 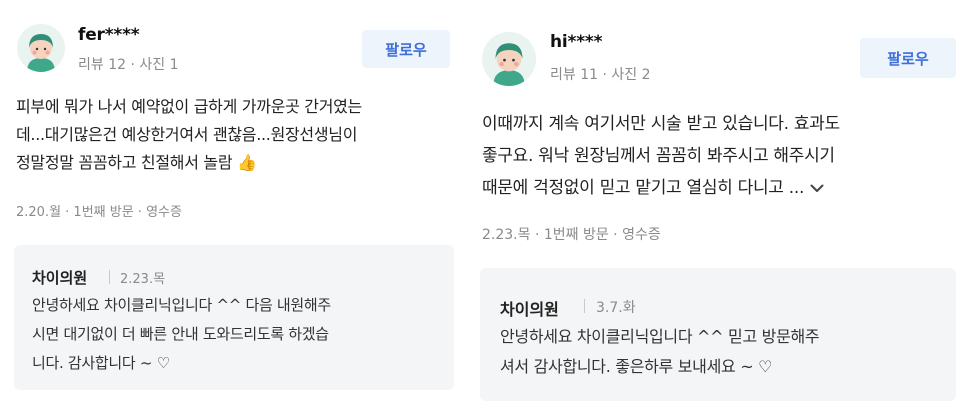 What do you see at coordinates (136, 162) in the screenshot?
I see `review-text-line: 정말정말 꼼꼼하고 친절해서 놀람 👍` at bounding box center [136, 162].